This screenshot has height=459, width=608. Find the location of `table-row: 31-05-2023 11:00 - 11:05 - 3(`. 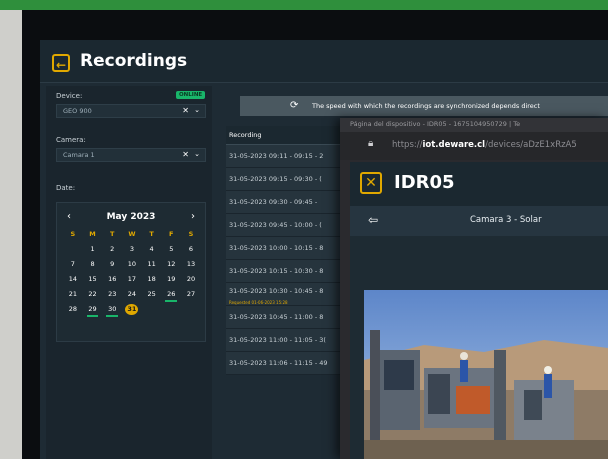

table-row: 31-05-2023 11:00 - 11:05 - 3( is located at coordinates (291, 340).